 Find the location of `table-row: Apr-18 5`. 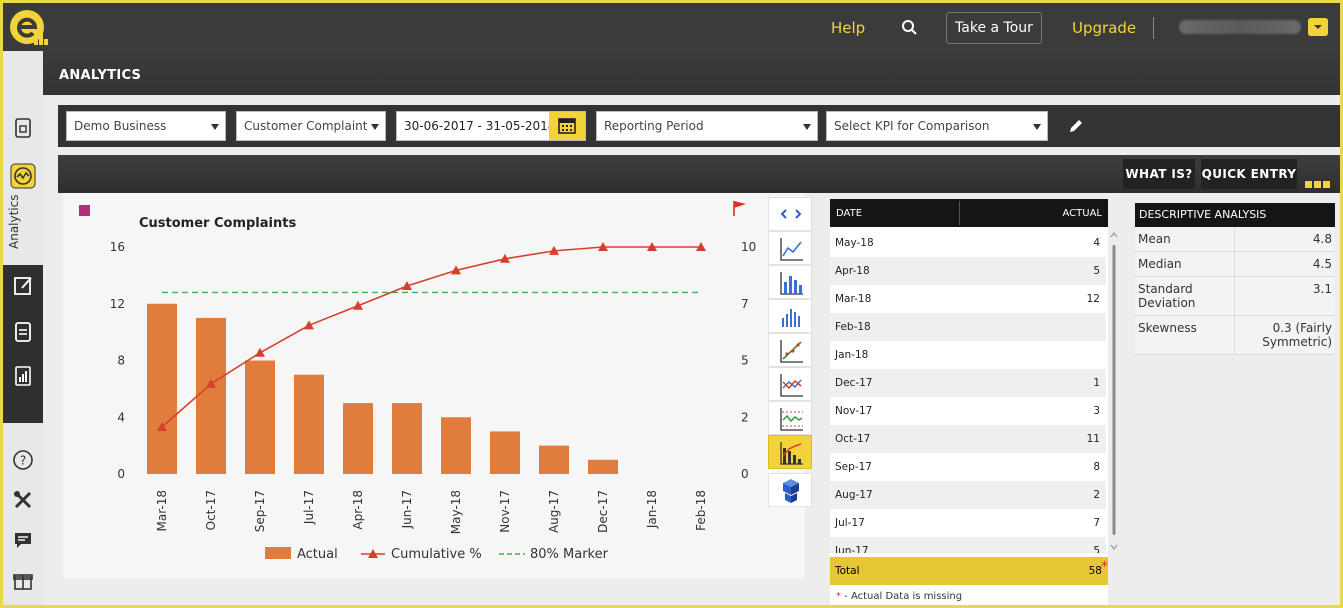

table-row: Apr-18 5 is located at coordinates (968, 271).